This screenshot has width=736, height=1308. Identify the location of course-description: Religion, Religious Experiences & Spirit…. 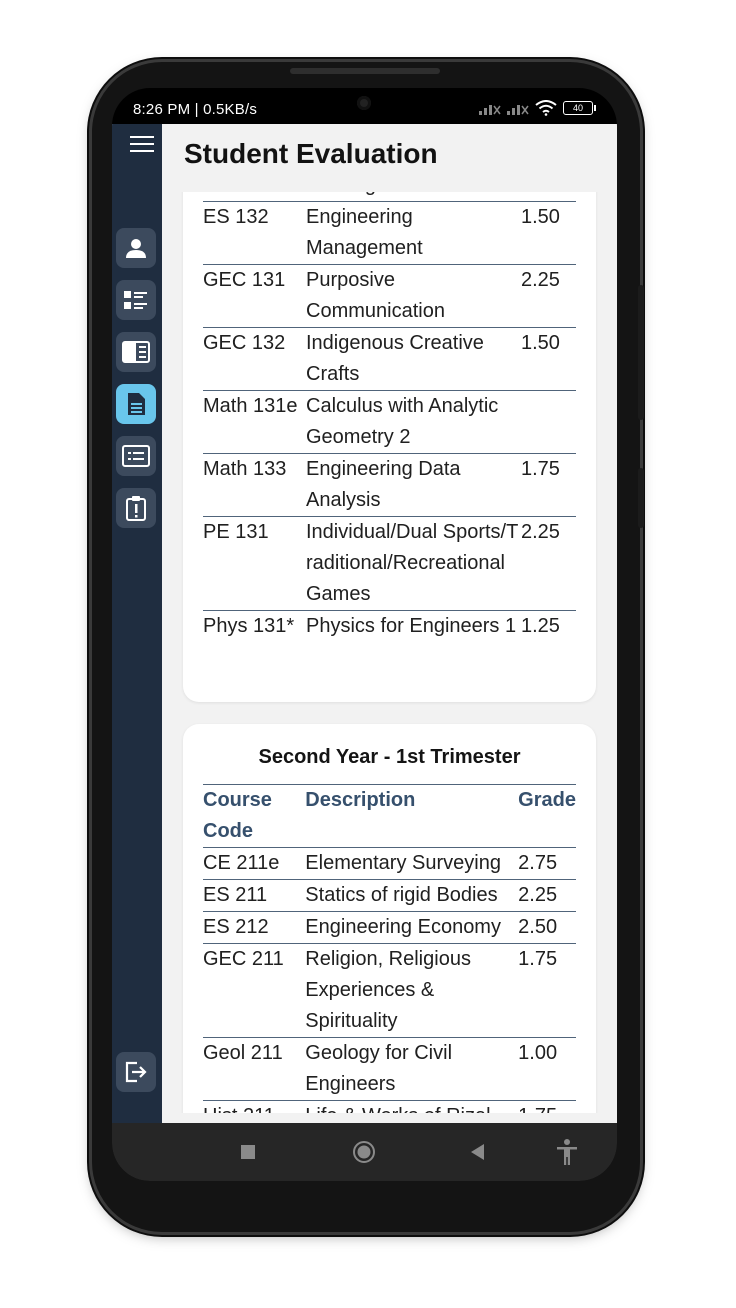
(388, 990).